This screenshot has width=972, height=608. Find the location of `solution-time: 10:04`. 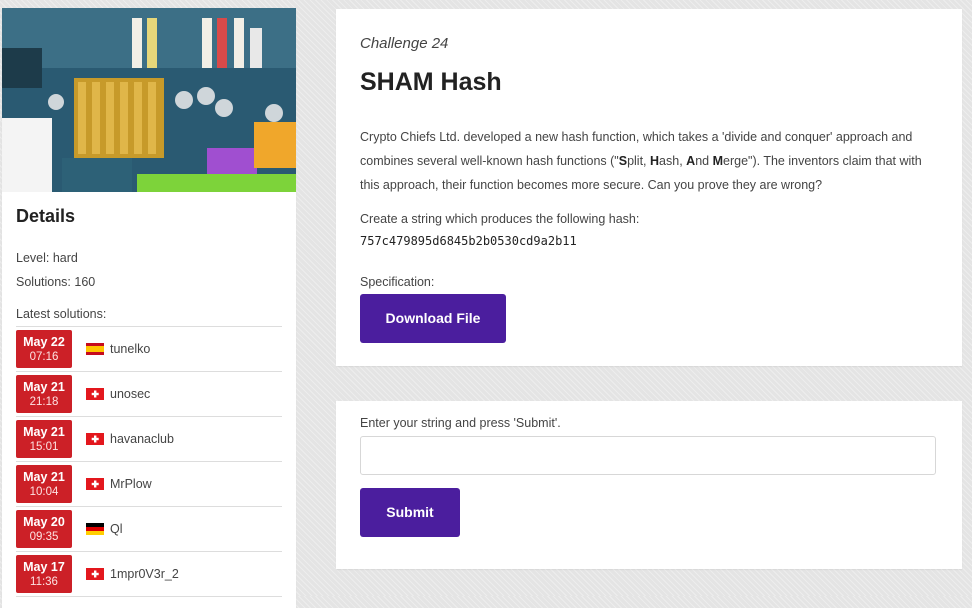

solution-time: 10:04 is located at coordinates (44, 491).